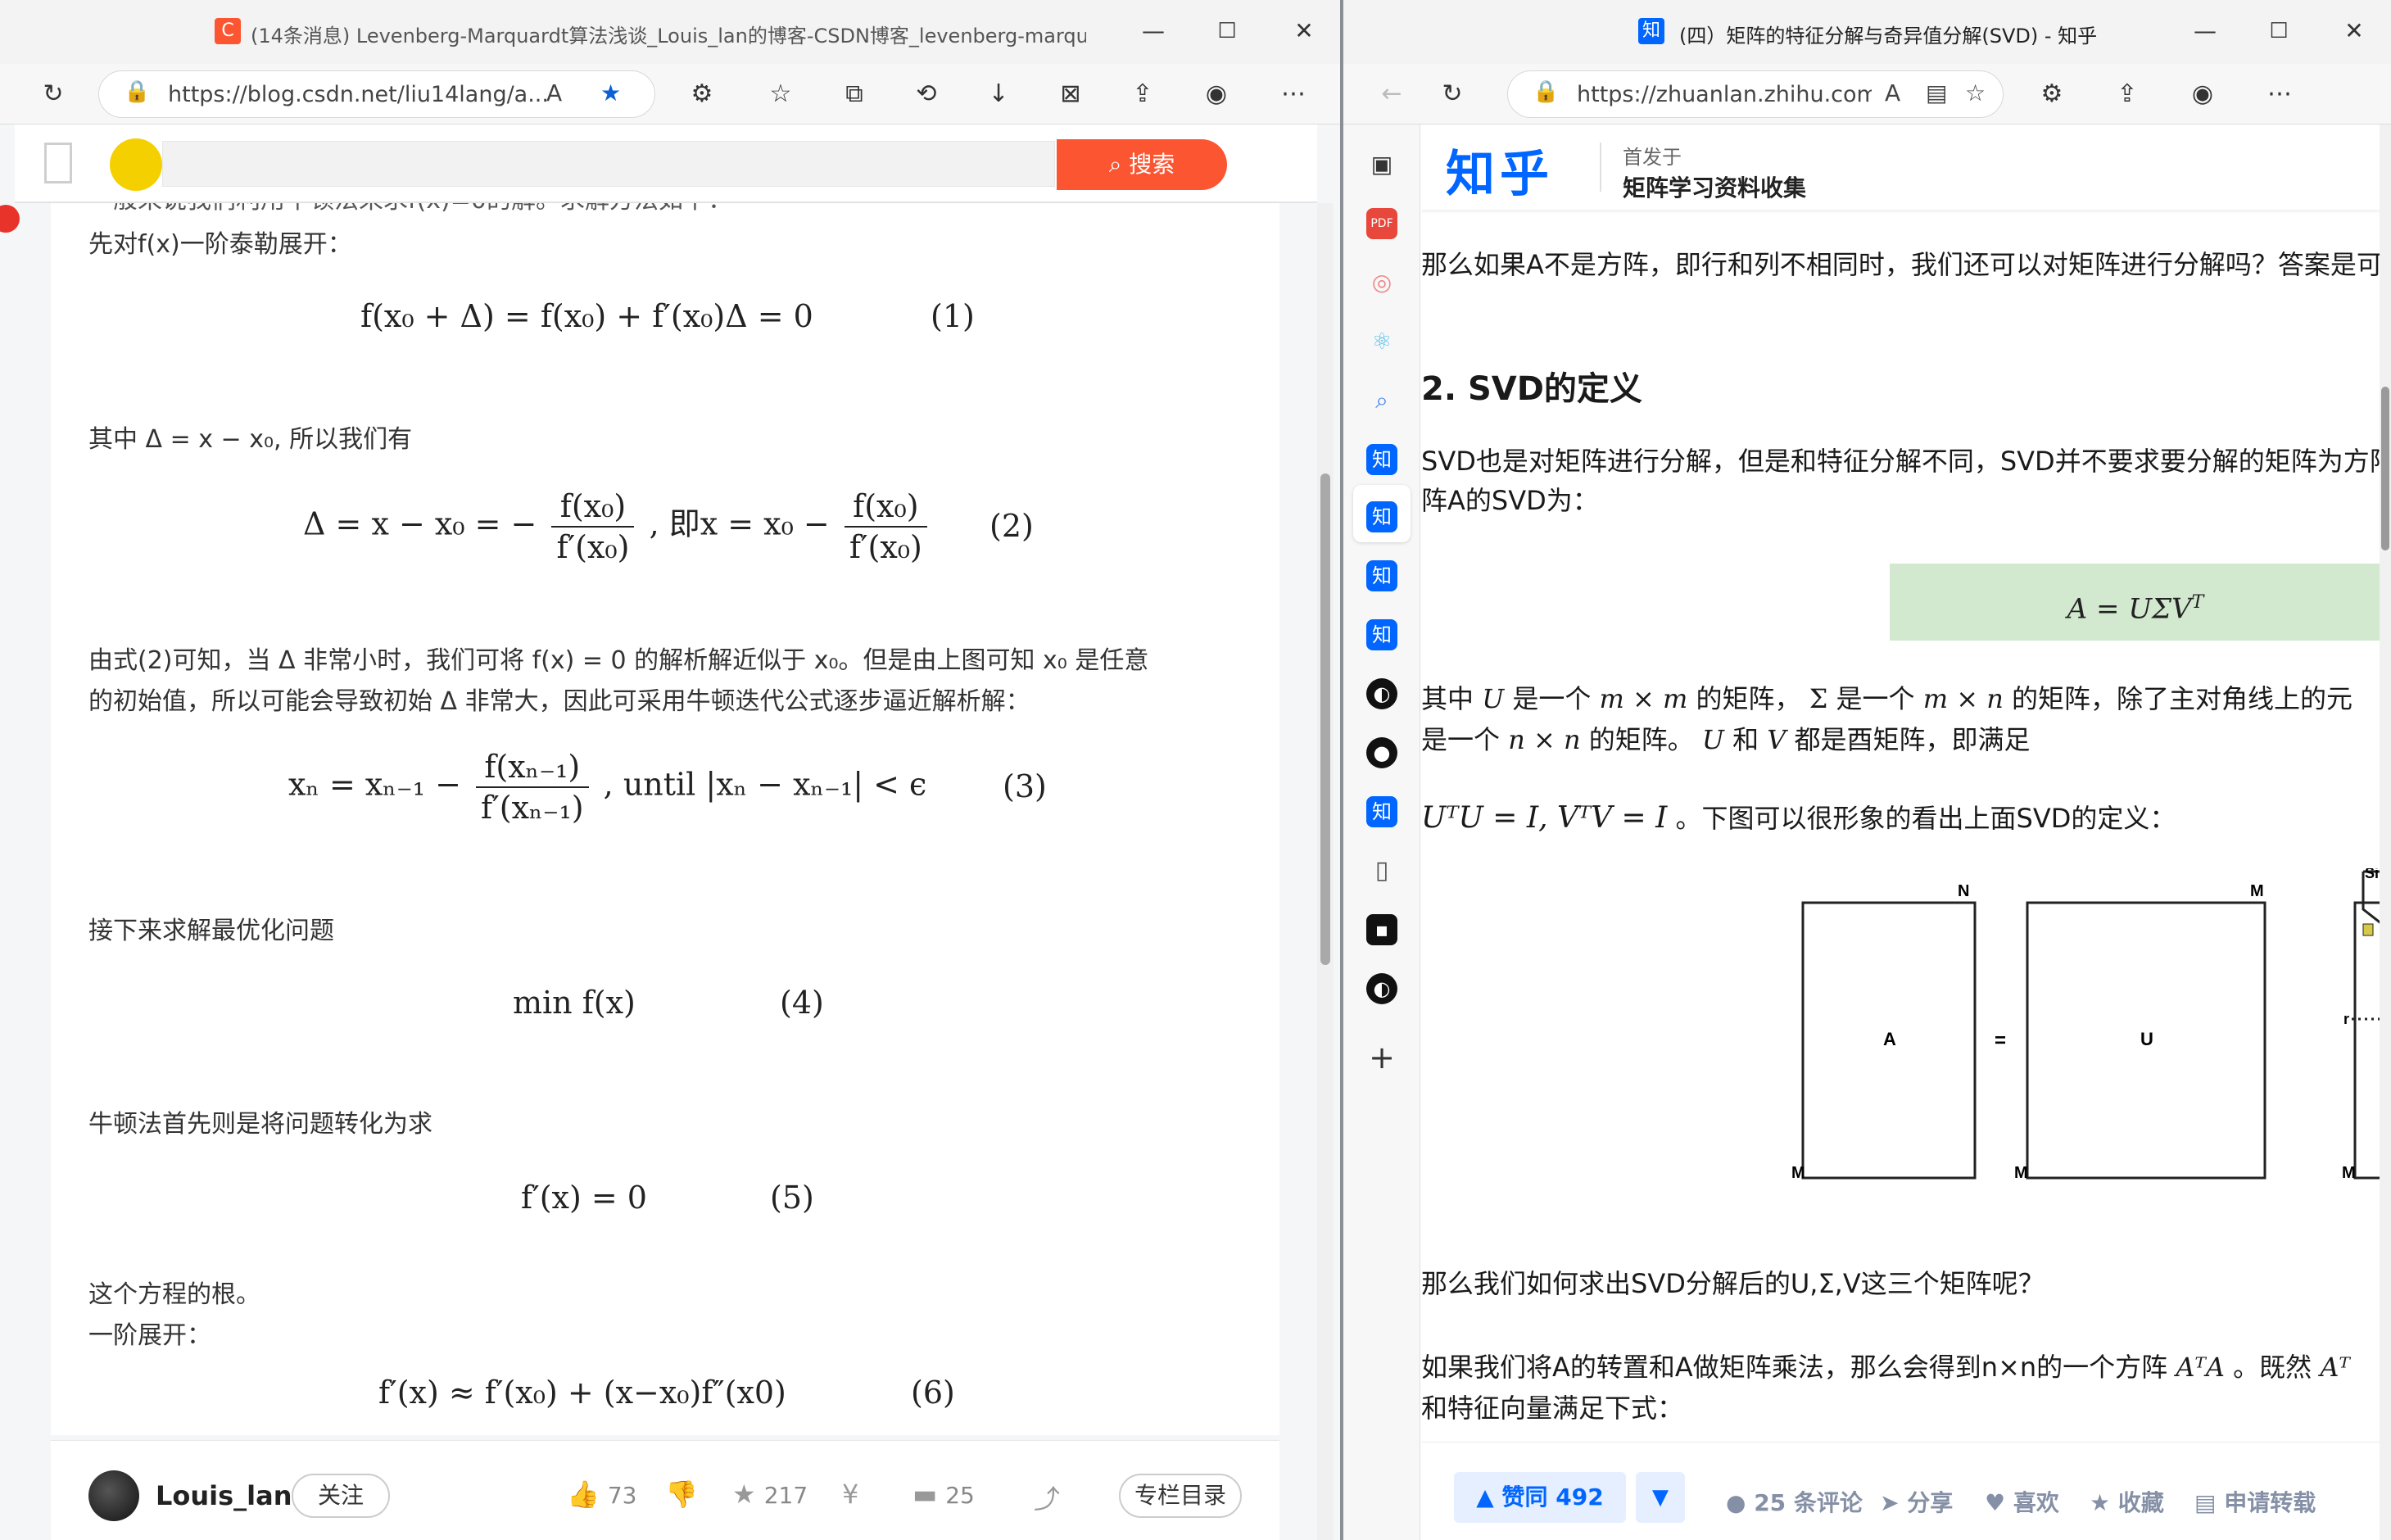 This screenshot has height=1540, width=2391. What do you see at coordinates (1493, 698) in the screenshot?
I see `p3a-math-U: U` at bounding box center [1493, 698].